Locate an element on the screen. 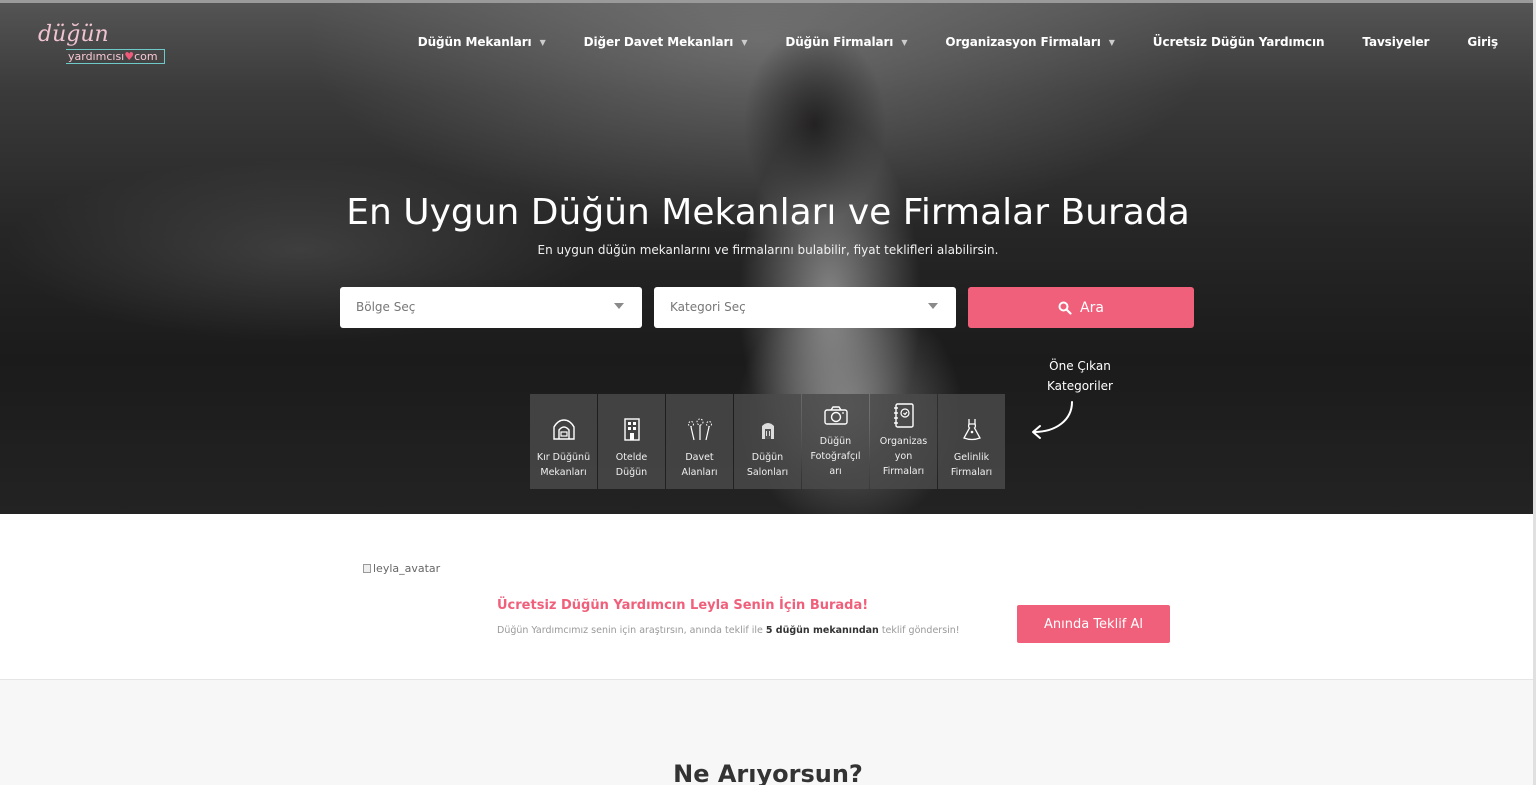 The width and height of the screenshot is (1536, 785). label-line: Davet is located at coordinates (699, 457).